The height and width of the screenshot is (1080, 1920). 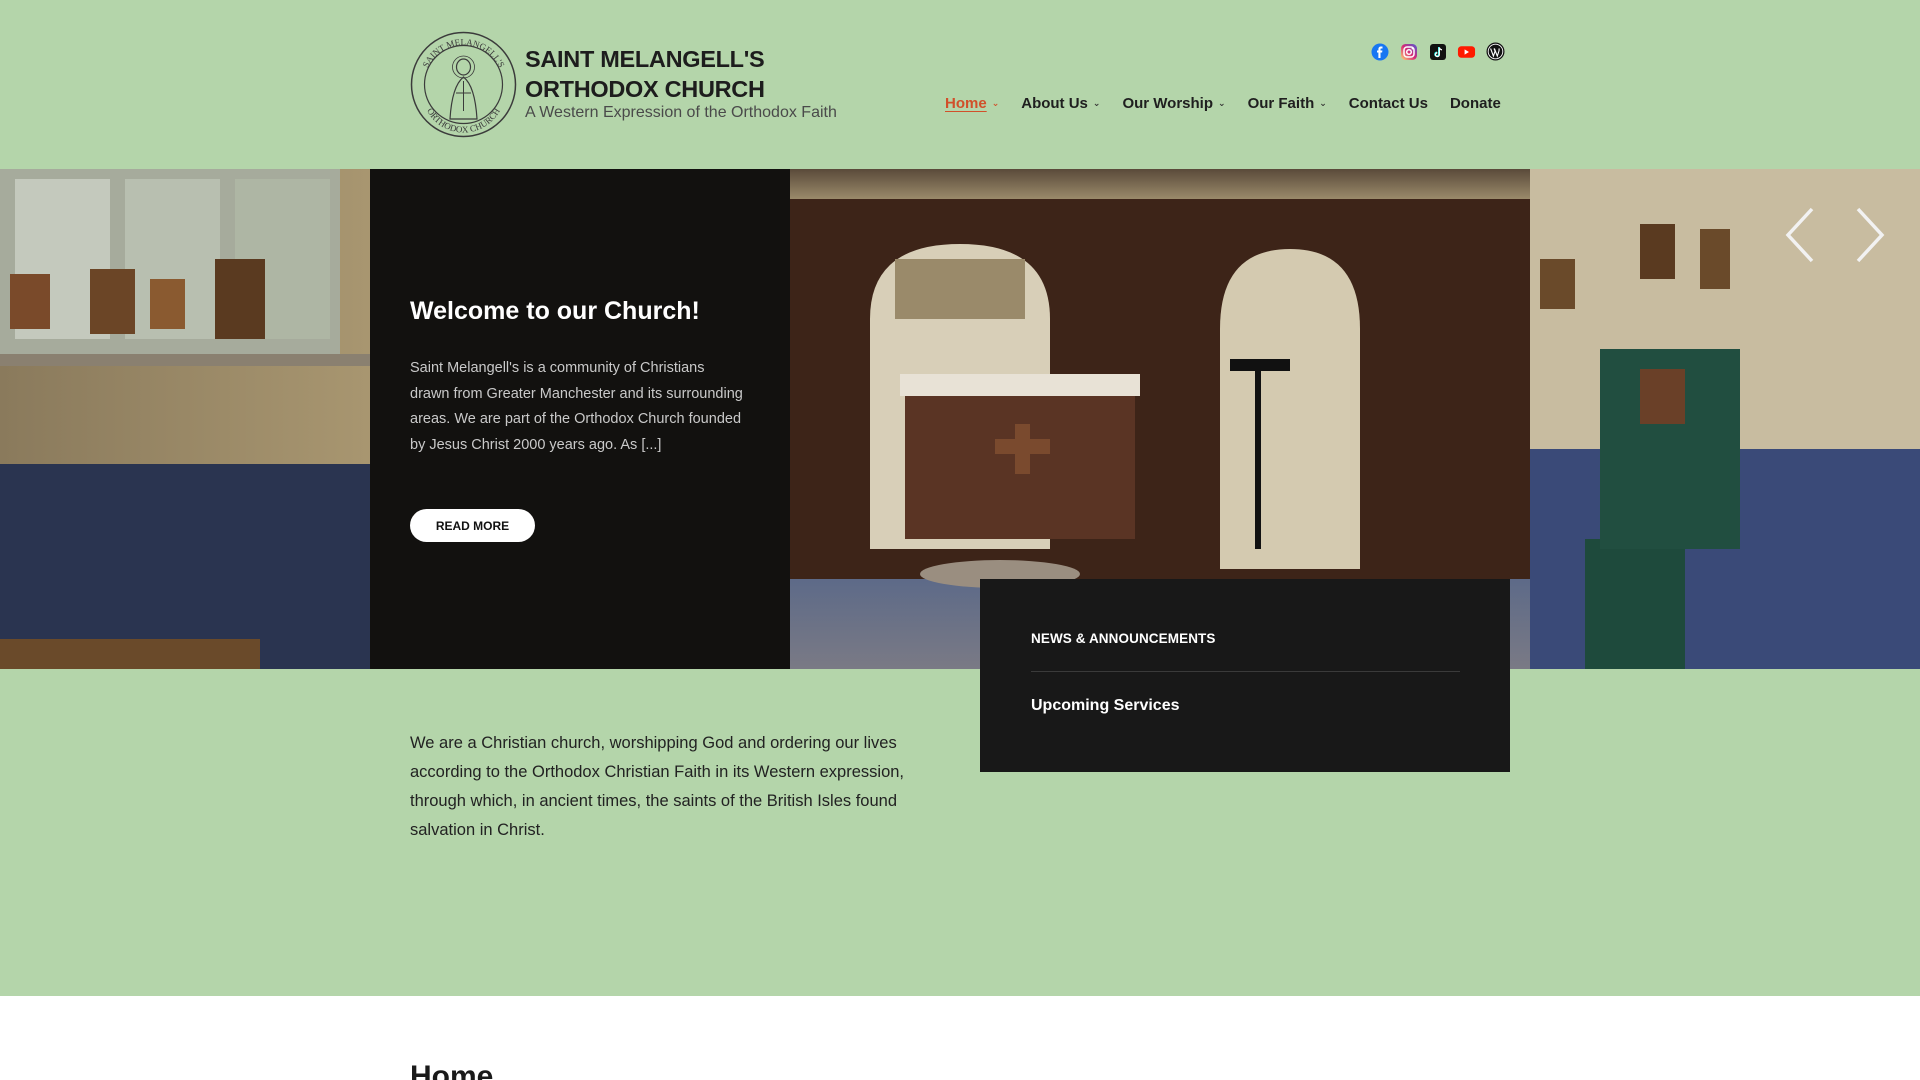 What do you see at coordinates (1466, 51) in the screenshot?
I see `youtube-icon` at bounding box center [1466, 51].